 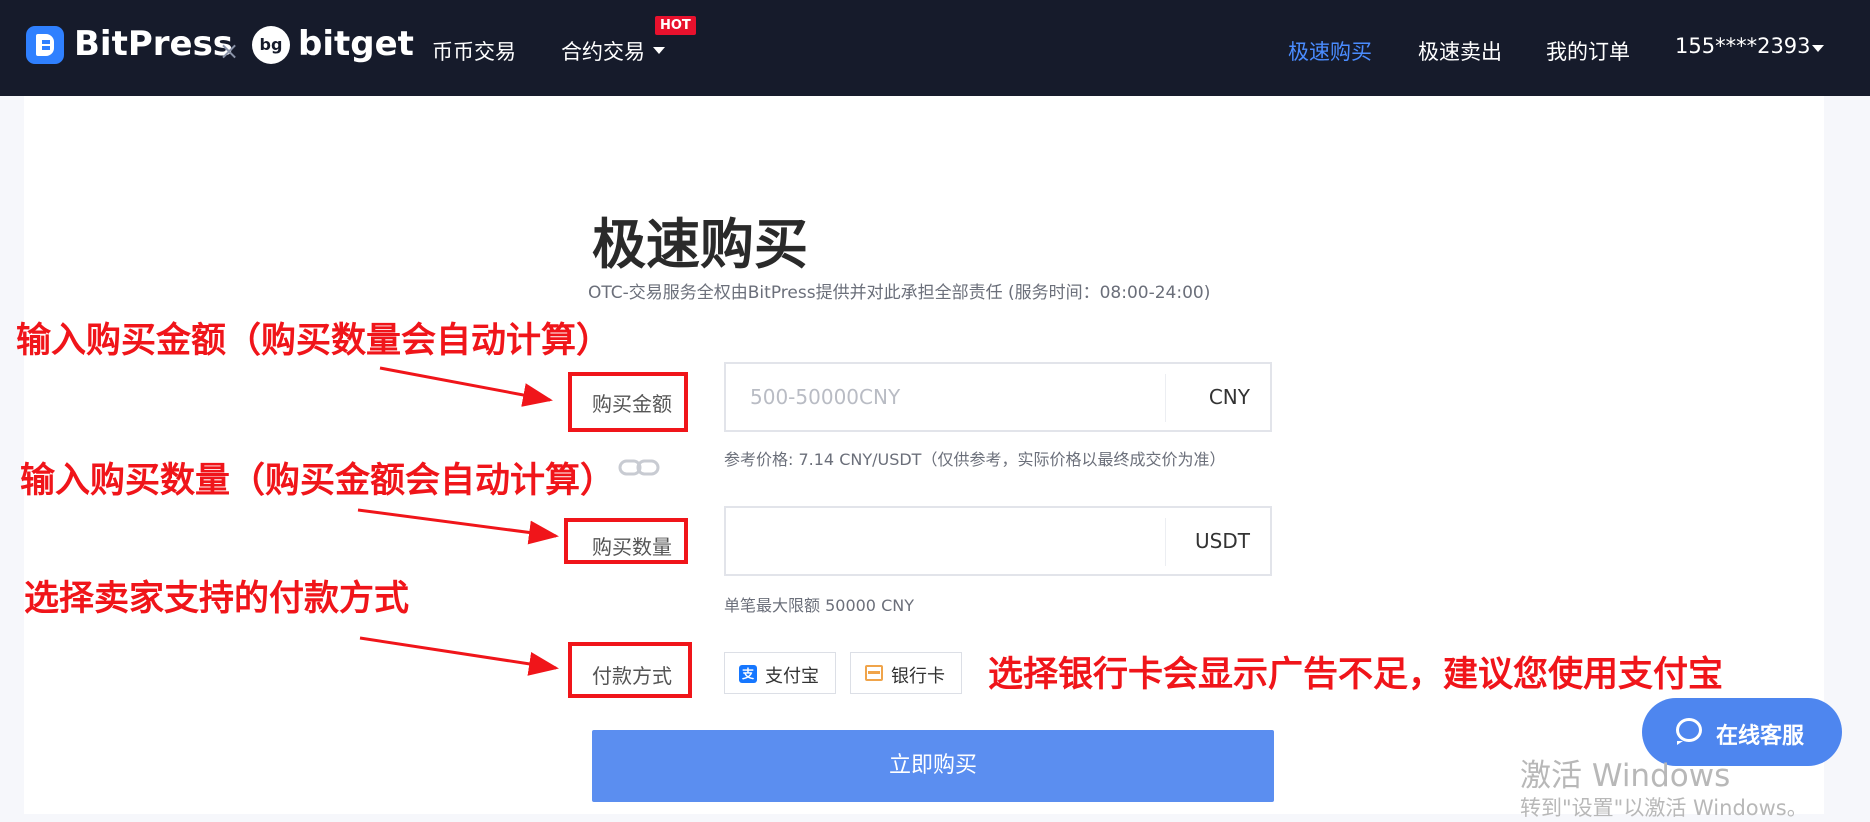 I want to click on annotation-arrows, so click(x=458, y=521).